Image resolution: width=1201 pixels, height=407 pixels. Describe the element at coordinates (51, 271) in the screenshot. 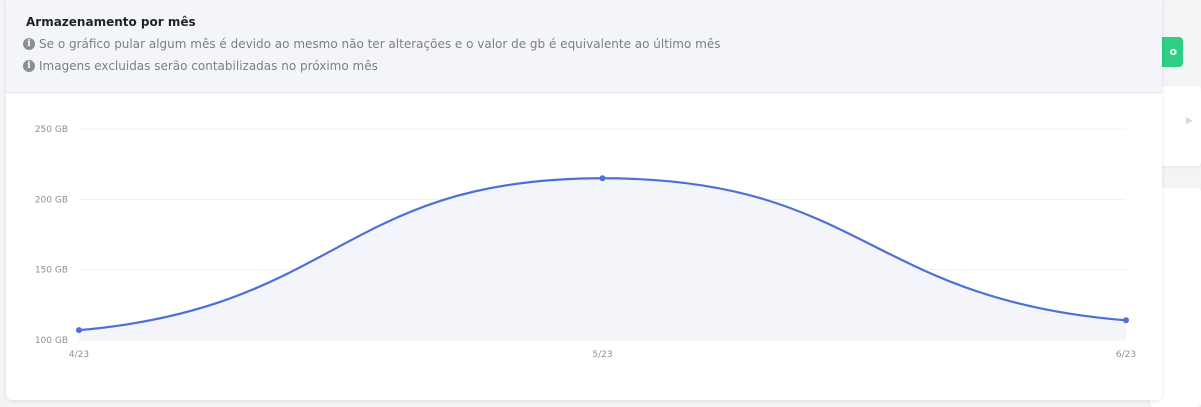

I see `y-tick-label: 150 GB` at that location.